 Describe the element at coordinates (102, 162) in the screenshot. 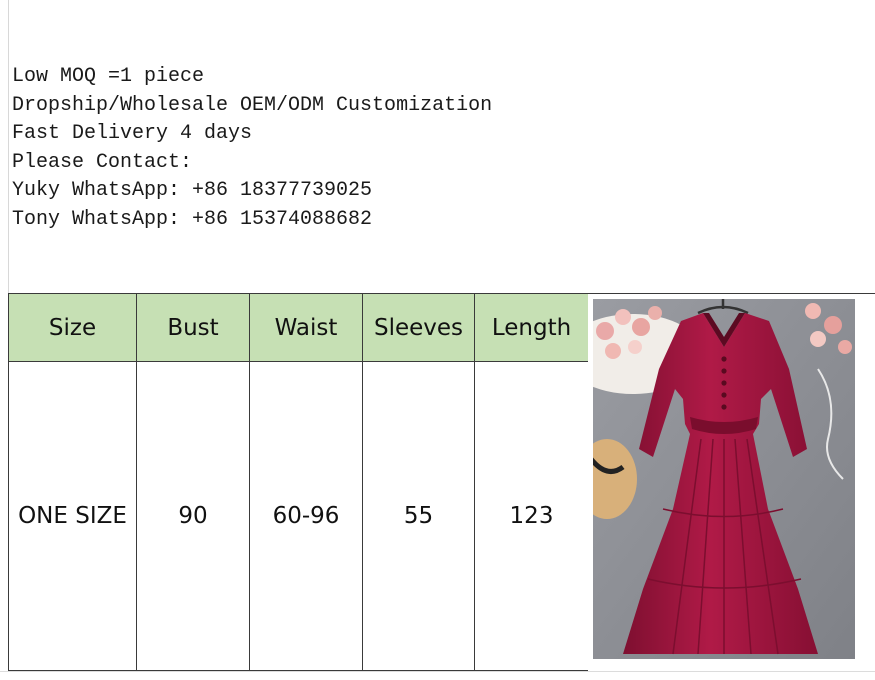

I see `info-line-contact: Please Contact:` at that location.